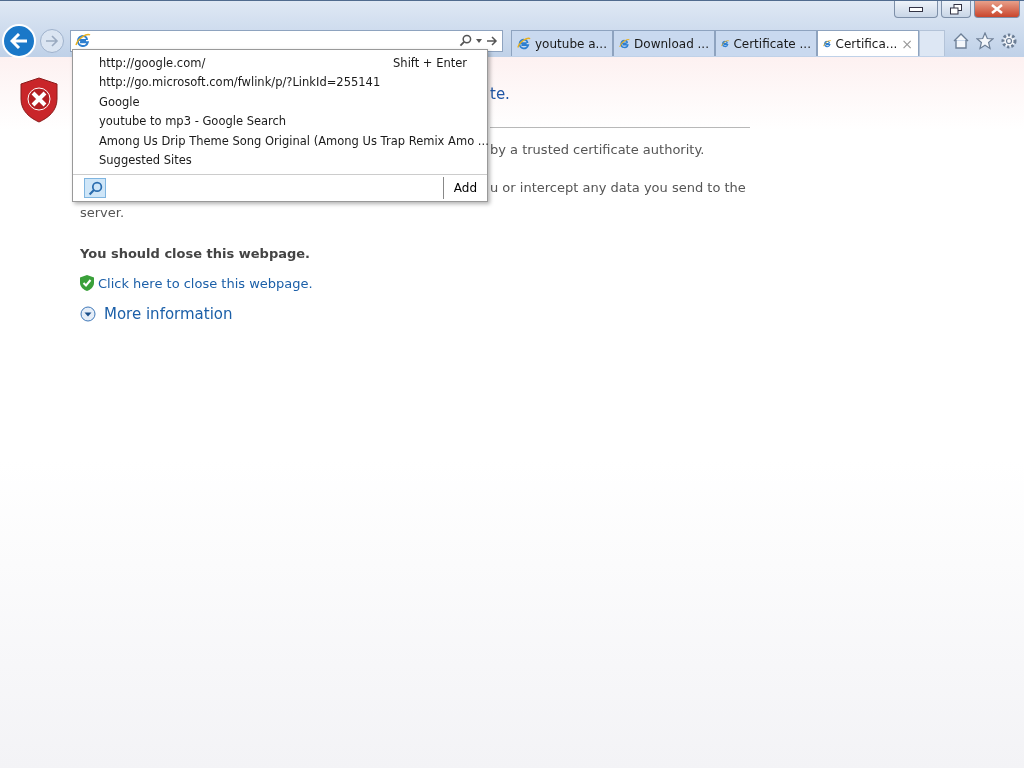 This screenshot has width=1024, height=768. I want to click on suggestion-item: http://go.microsoft.com/fwlink/p/?LinkId=255141, so click(280, 82).